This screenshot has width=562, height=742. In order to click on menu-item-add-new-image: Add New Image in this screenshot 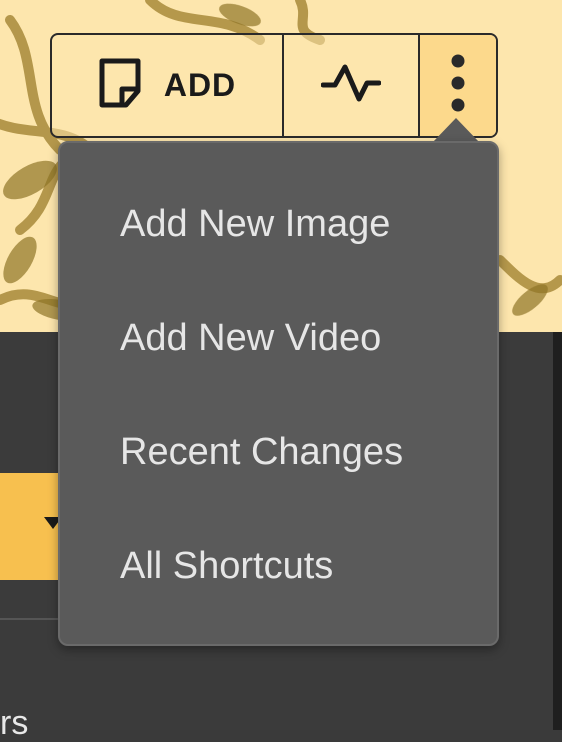, I will do `click(255, 224)`.